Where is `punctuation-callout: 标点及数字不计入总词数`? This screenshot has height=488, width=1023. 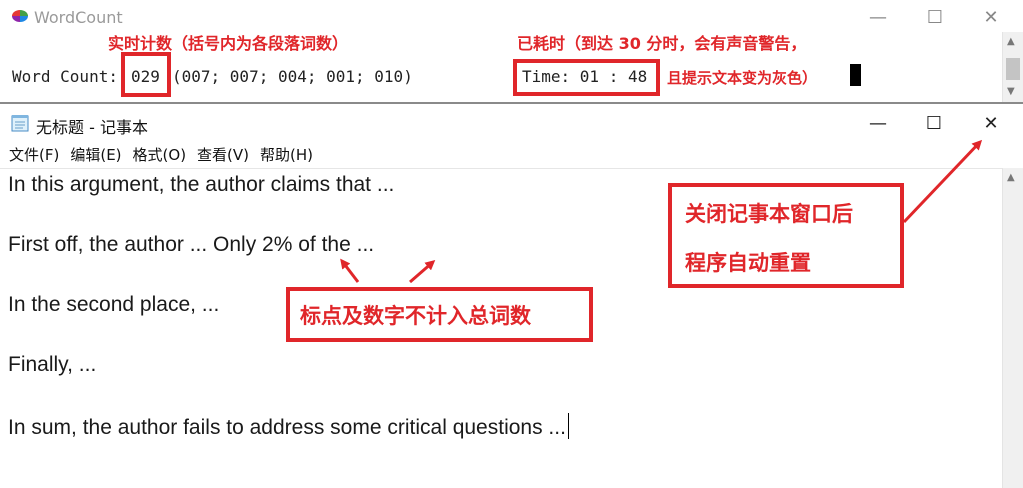 punctuation-callout: 标点及数字不计入总词数 is located at coordinates (439, 314).